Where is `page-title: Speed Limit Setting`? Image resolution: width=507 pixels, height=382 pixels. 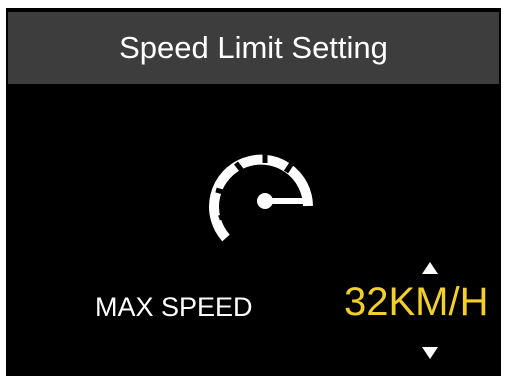
page-title: Speed Limit Setting is located at coordinates (253, 47).